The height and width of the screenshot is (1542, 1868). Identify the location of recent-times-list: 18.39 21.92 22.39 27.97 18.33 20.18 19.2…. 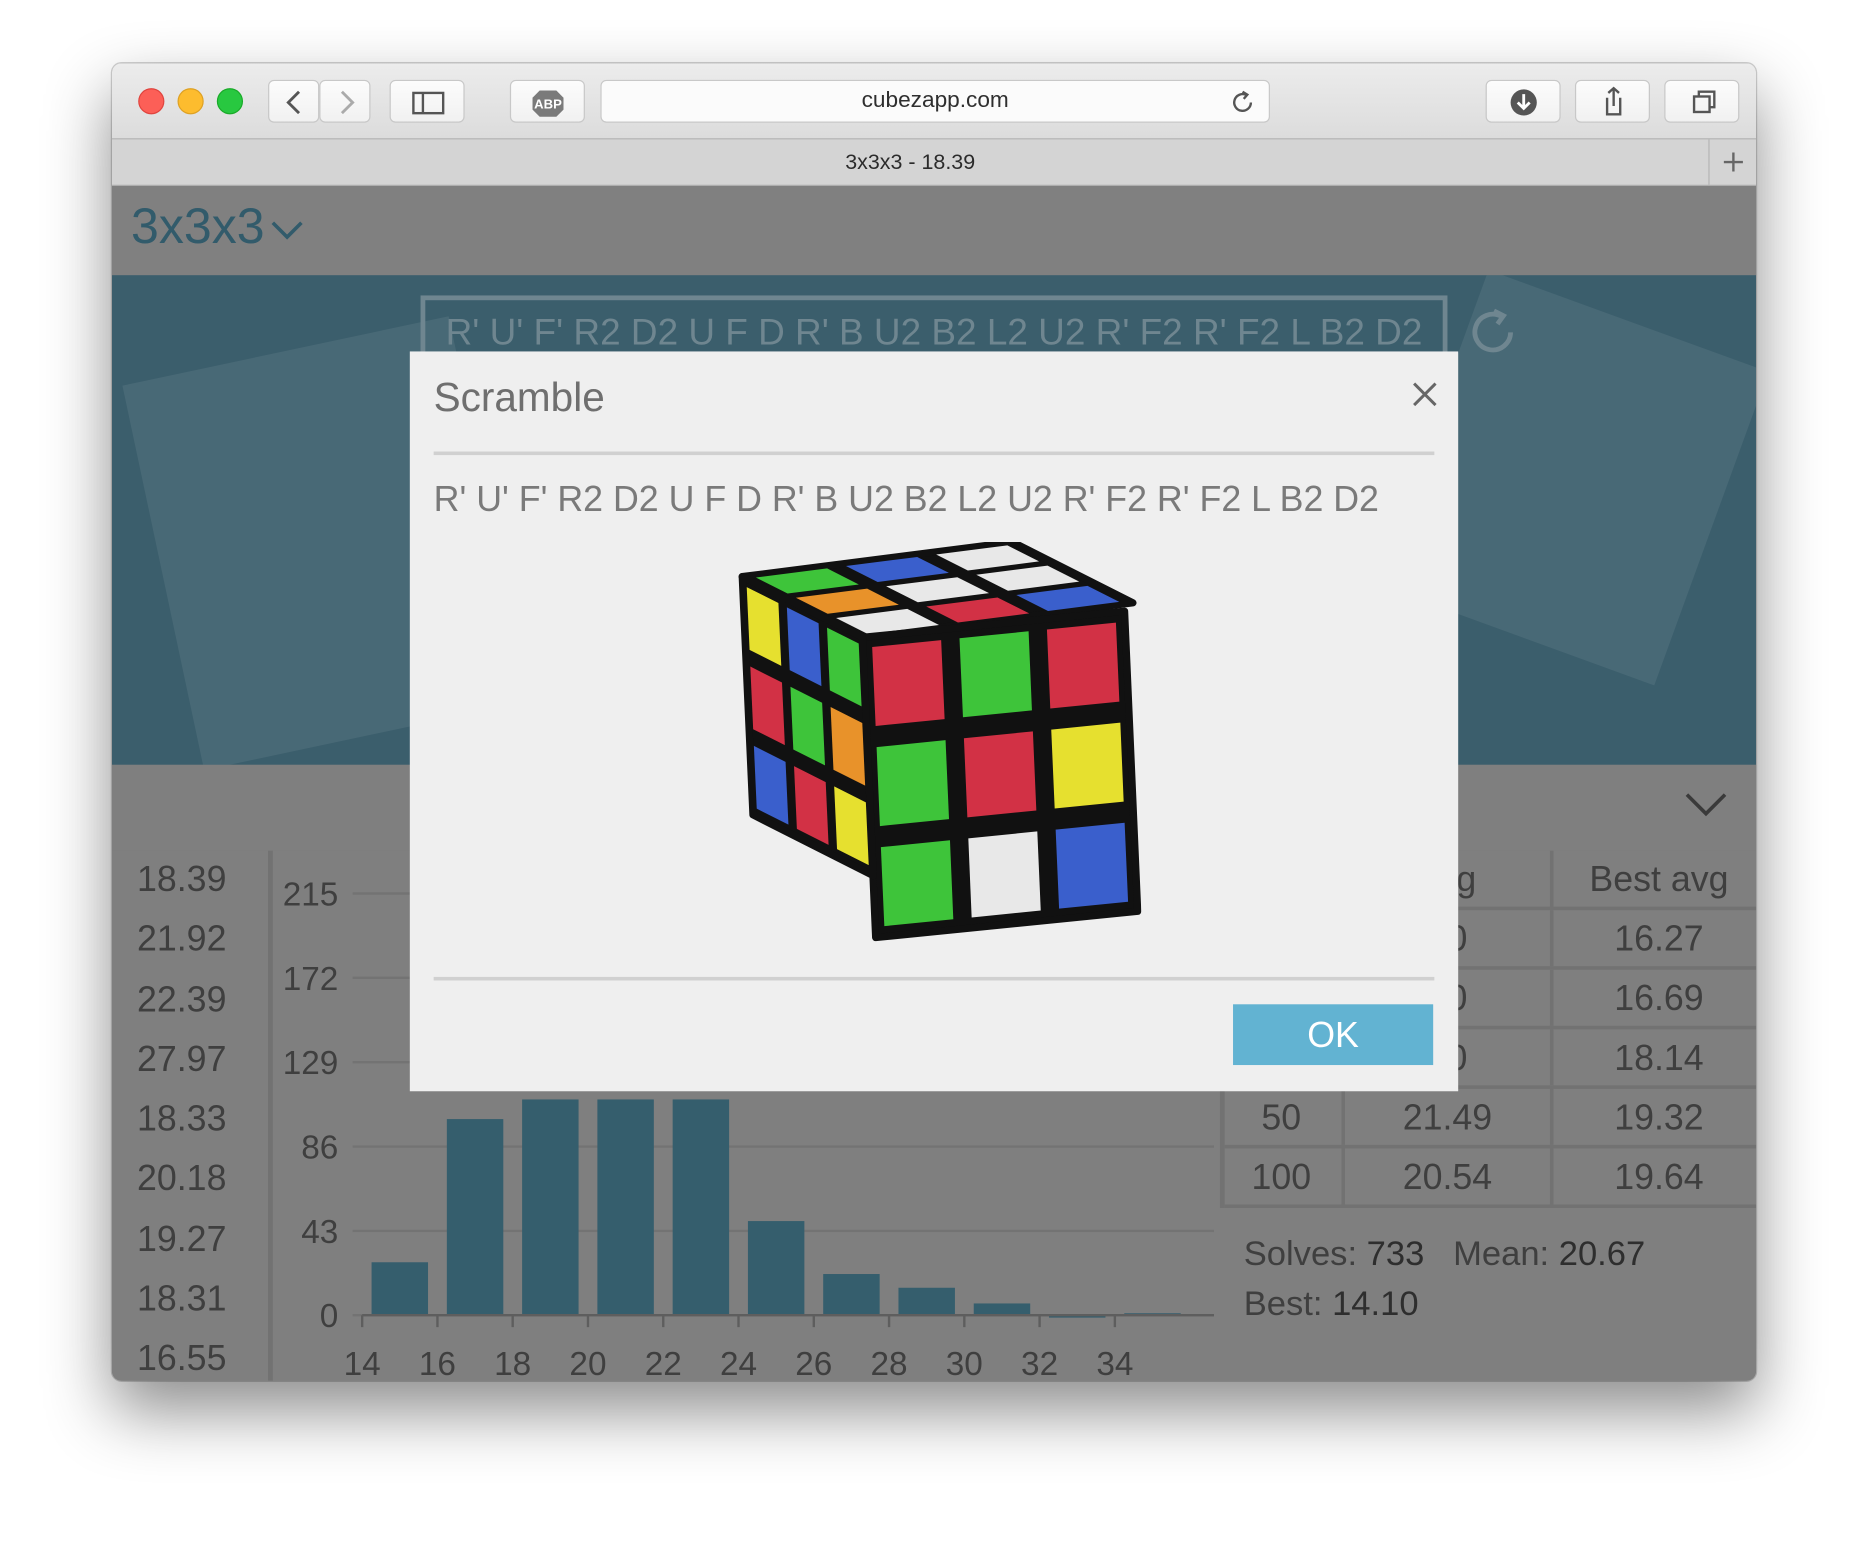
(192, 1115).